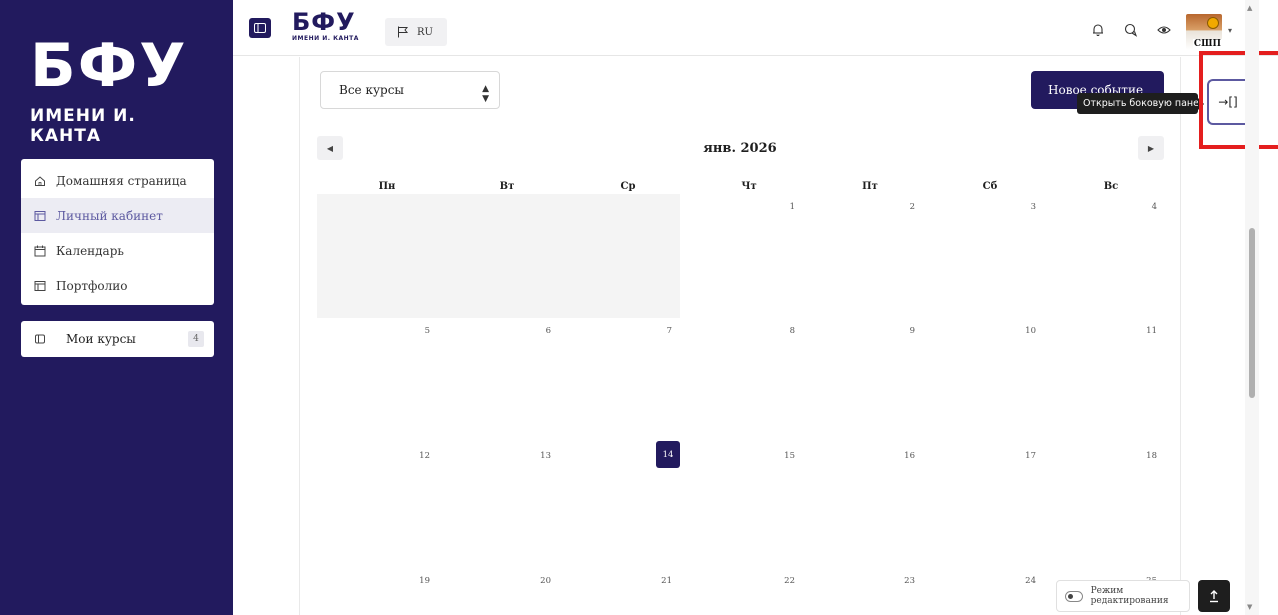  What do you see at coordinates (40, 216) in the screenshot?
I see `dashboard-icon` at bounding box center [40, 216].